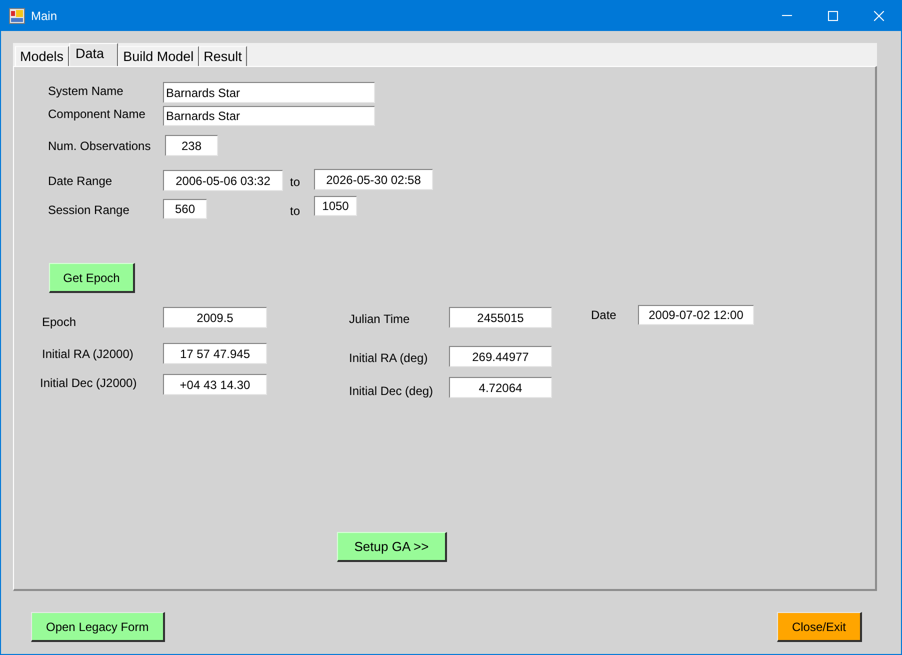 This screenshot has height=655, width=902. What do you see at coordinates (42, 56) in the screenshot?
I see `tab: Models` at bounding box center [42, 56].